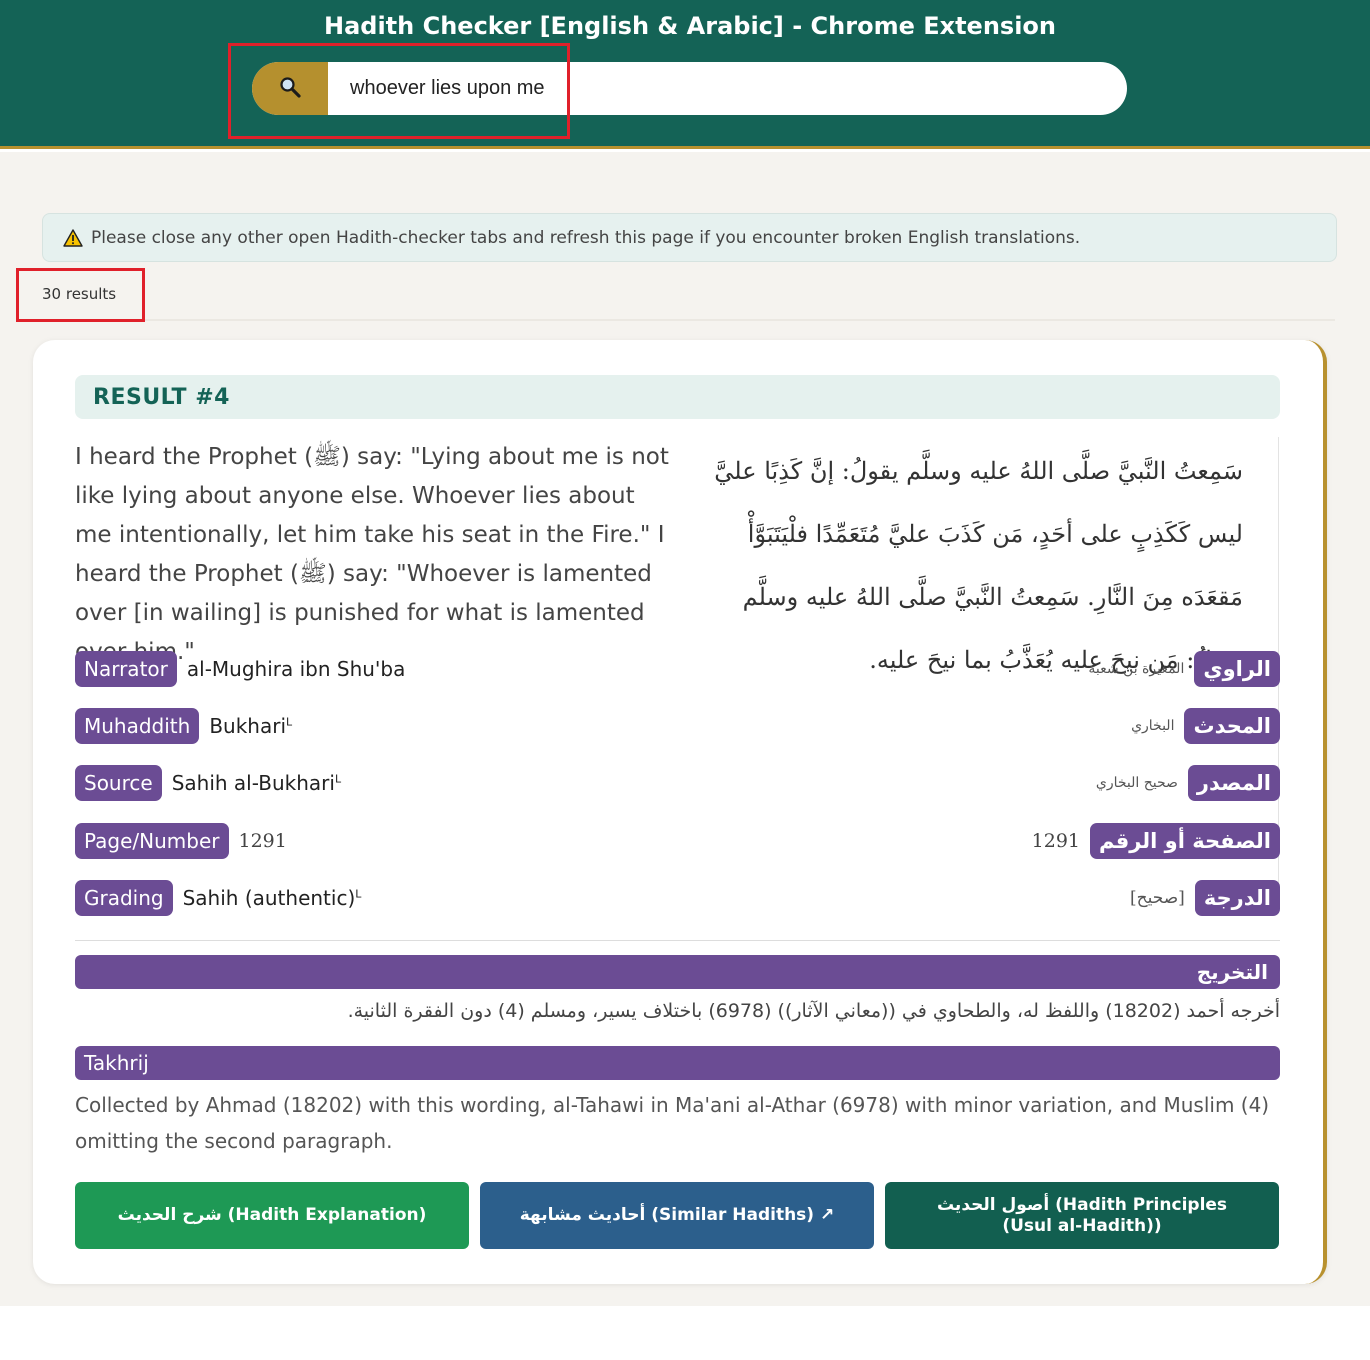  Describe the element at coordinates (677, 726) in the screenshot. I see `meta-row-muhaddith: Muhaddith BukhariL المحدث البخاري` at that location.